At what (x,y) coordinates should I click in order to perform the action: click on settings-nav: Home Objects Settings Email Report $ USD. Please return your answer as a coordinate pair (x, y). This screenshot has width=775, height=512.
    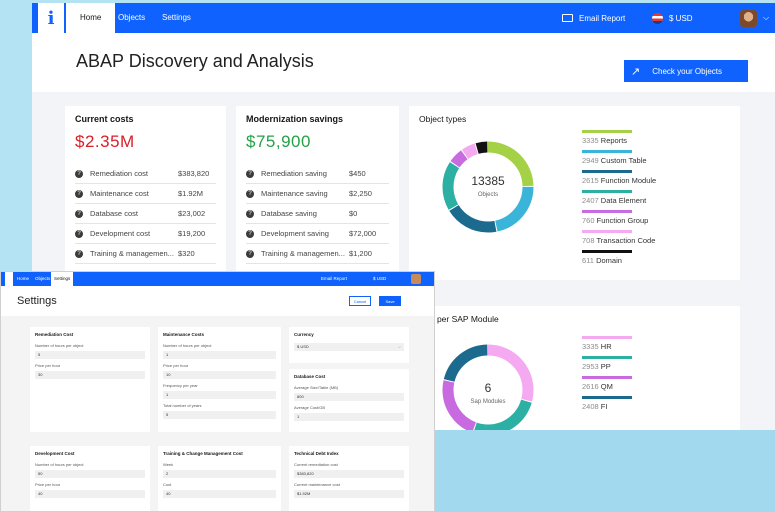
    Looking at the image, I should click on (217, 279).